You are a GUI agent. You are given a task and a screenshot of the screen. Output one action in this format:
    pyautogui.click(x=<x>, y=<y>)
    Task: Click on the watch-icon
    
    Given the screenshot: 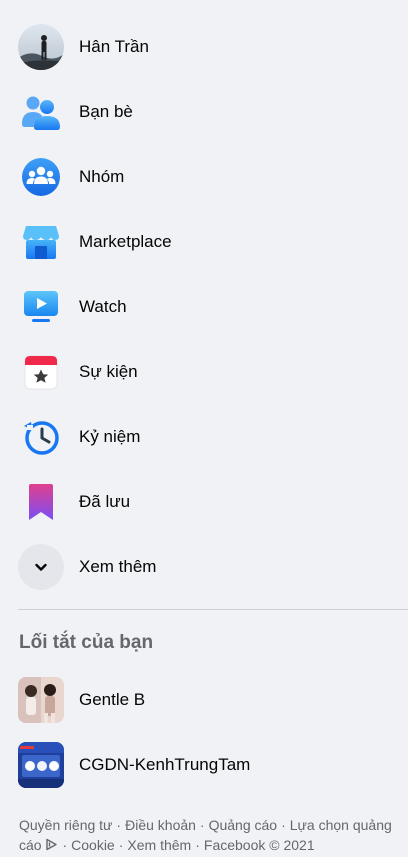 What is the action you would take?
    pyautogui.click(x=41, y=307)
    